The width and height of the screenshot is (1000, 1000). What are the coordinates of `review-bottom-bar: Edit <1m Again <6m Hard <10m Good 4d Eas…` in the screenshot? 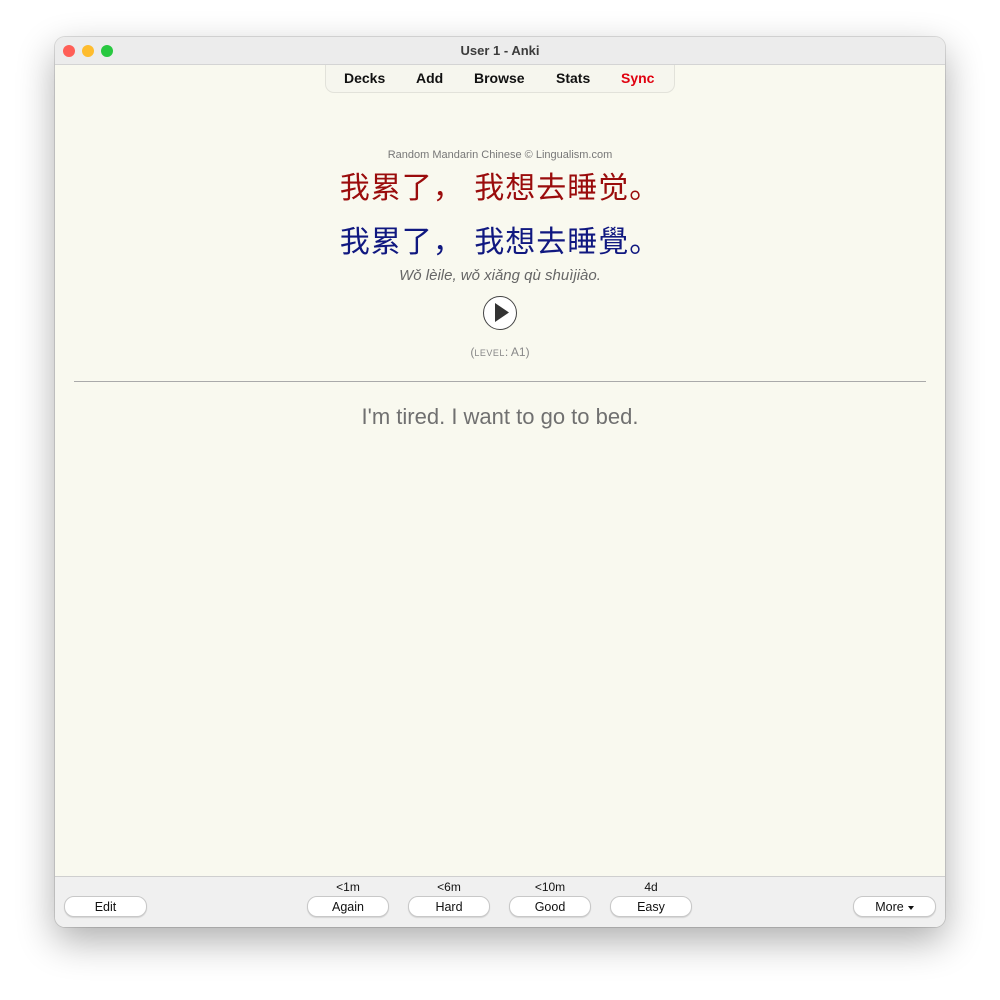 It's located at (500, 901).